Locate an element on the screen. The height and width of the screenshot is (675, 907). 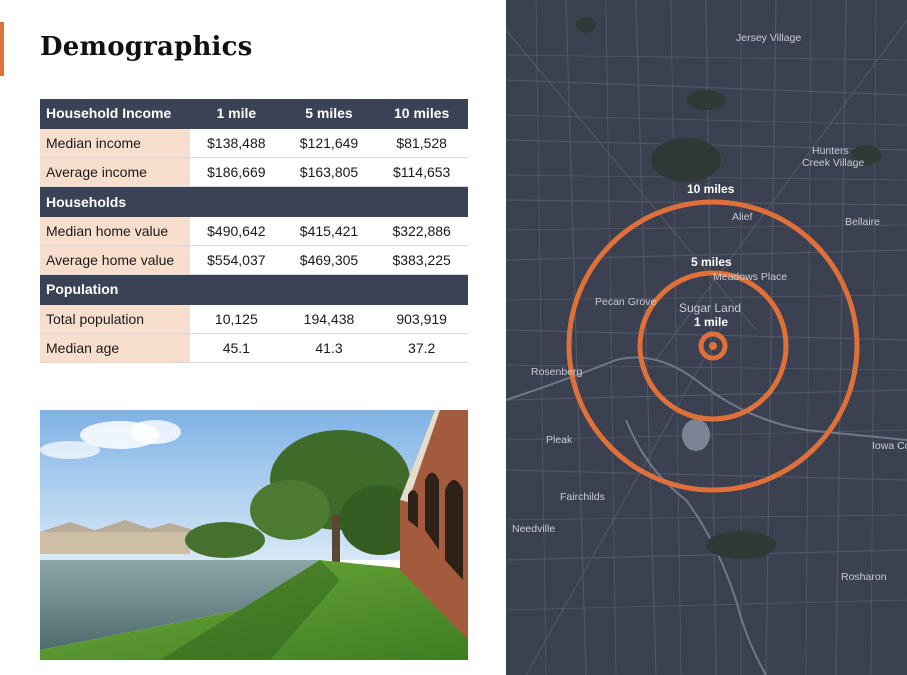
map-label-rosenberg: Rosenberg is located at coordinates (557, 372).